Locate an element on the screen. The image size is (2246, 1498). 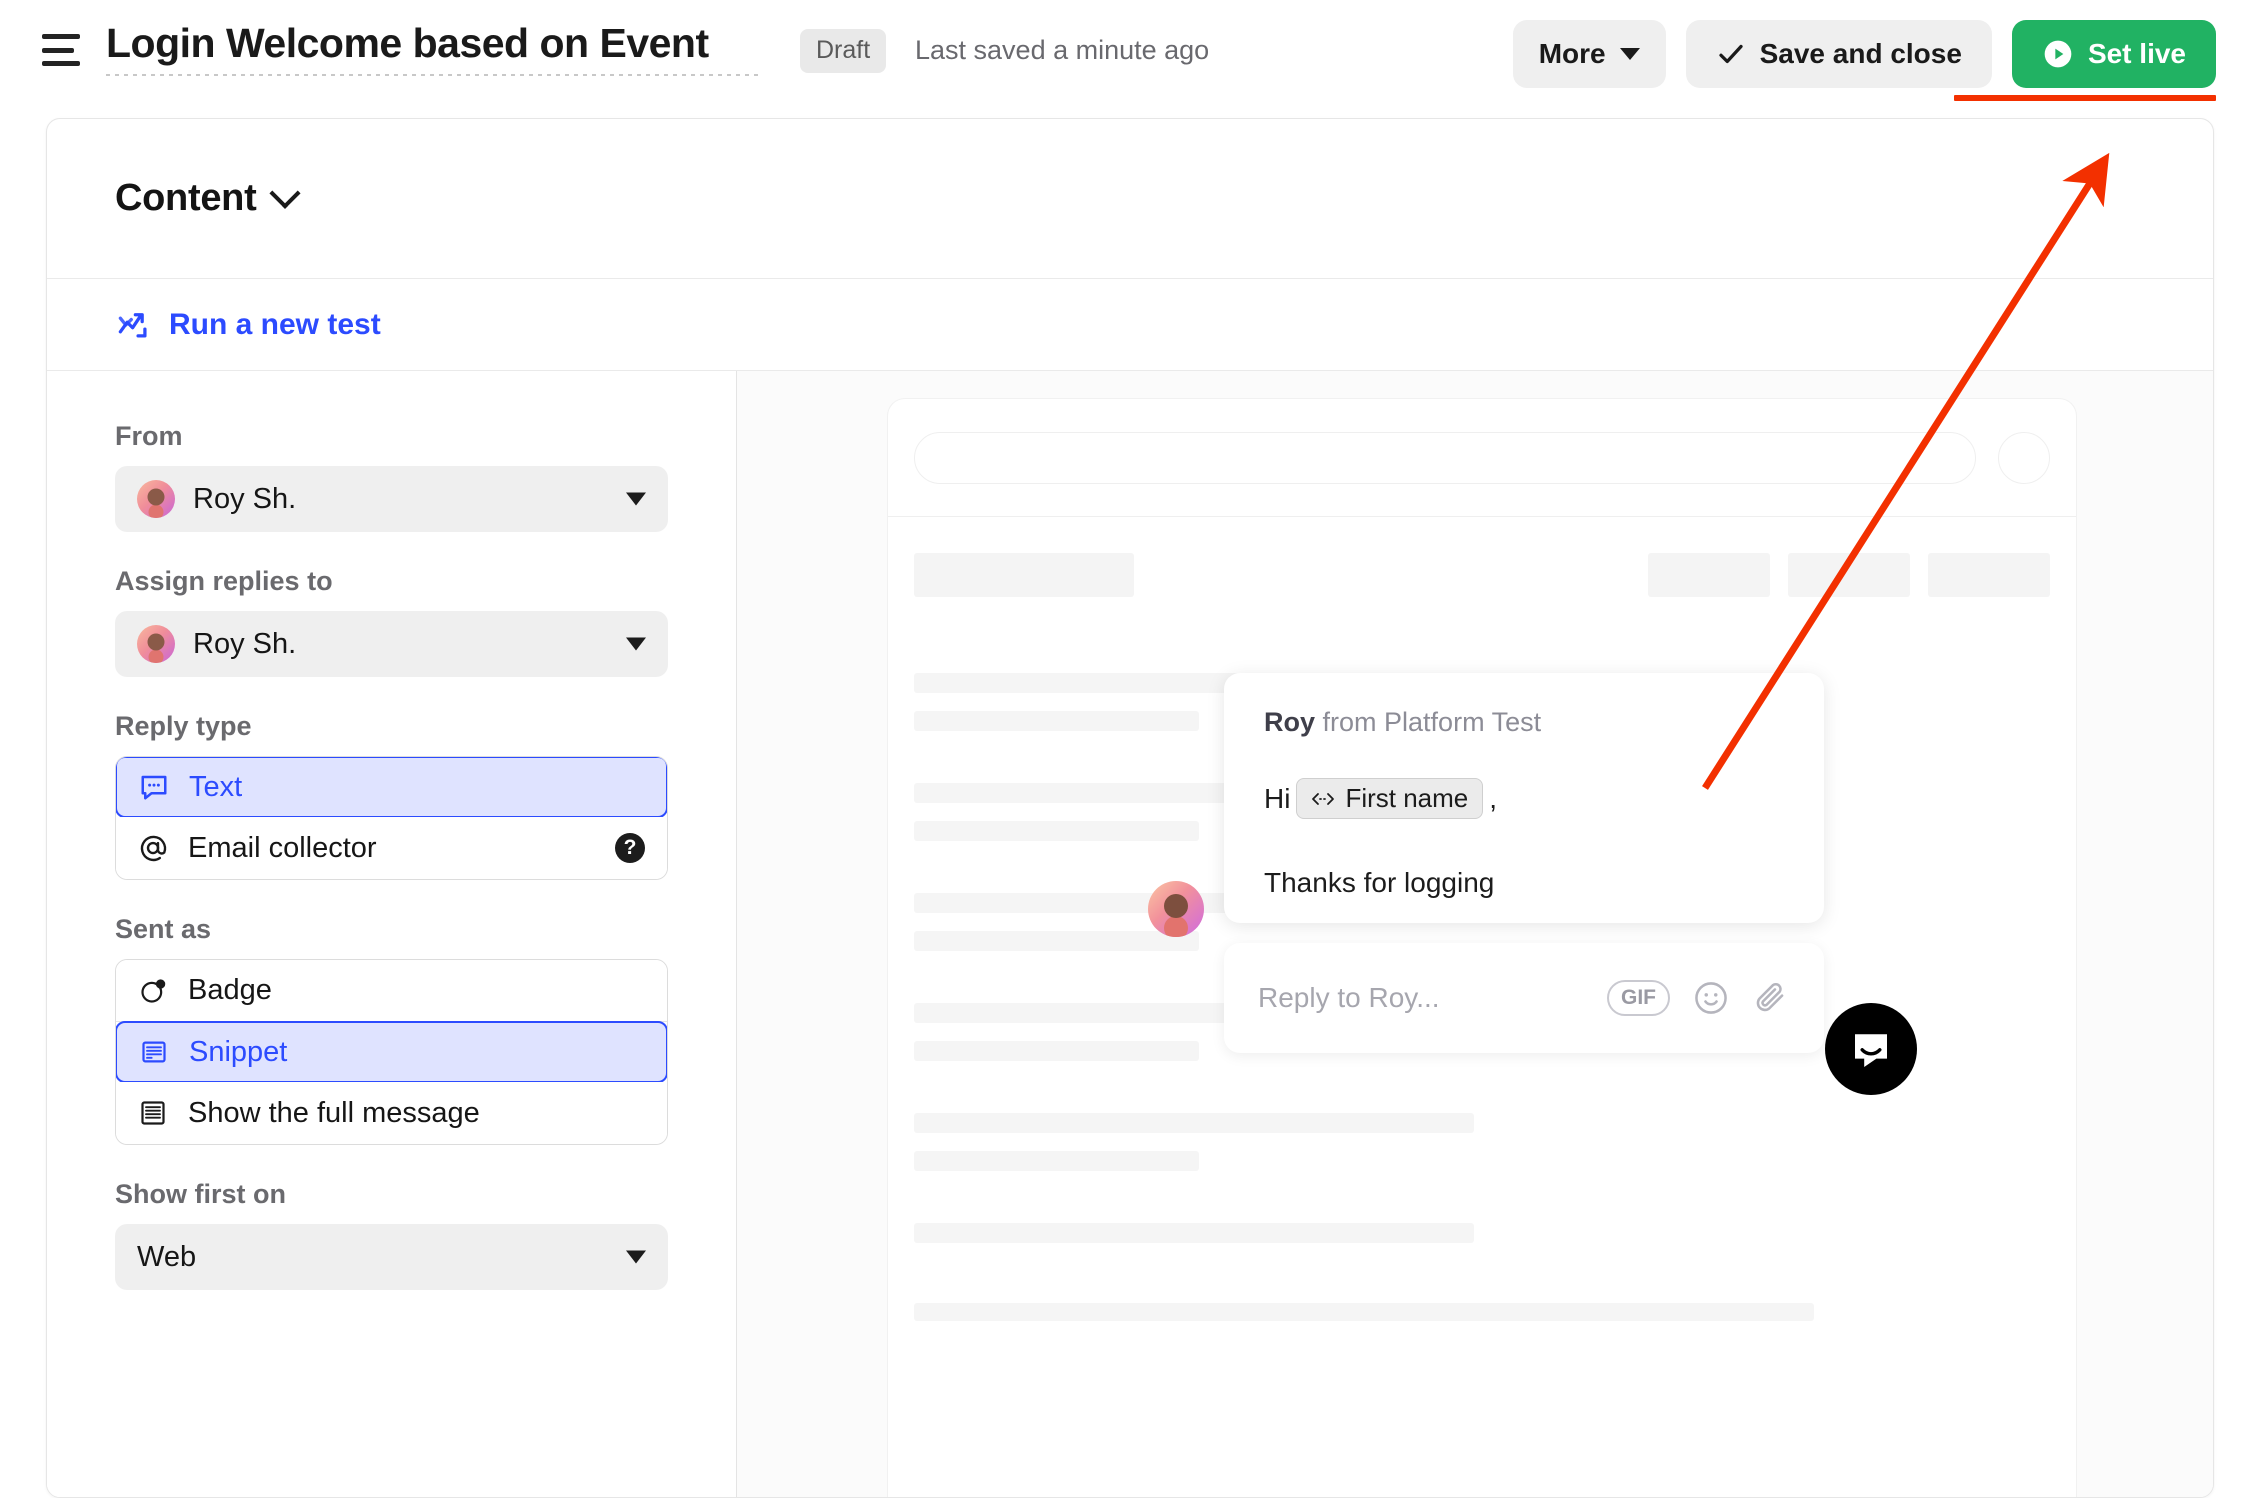
merge-field-token-label: First name is located at coordinates (1407, 798).